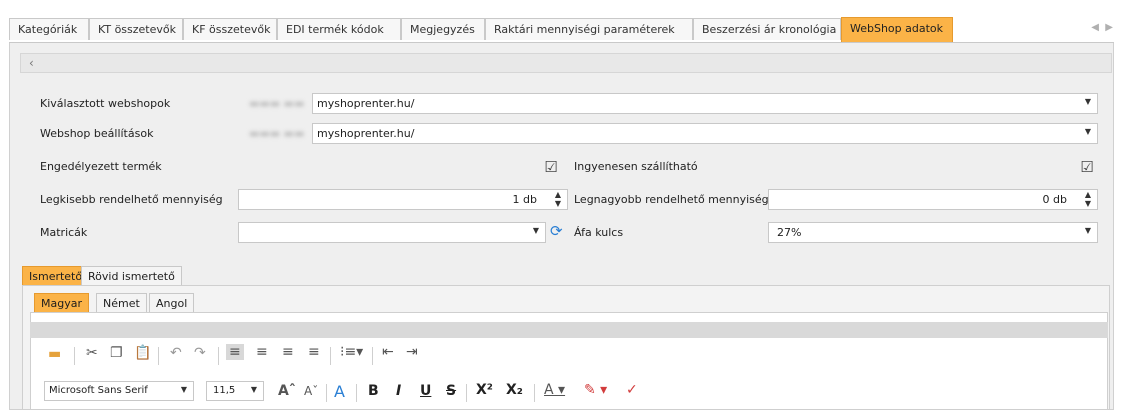 The image size is (1121, 410). What do you see at coordinates (373, 391) in the screenshot?
I see `bold-icon: B` at bounding box center [373, 391].